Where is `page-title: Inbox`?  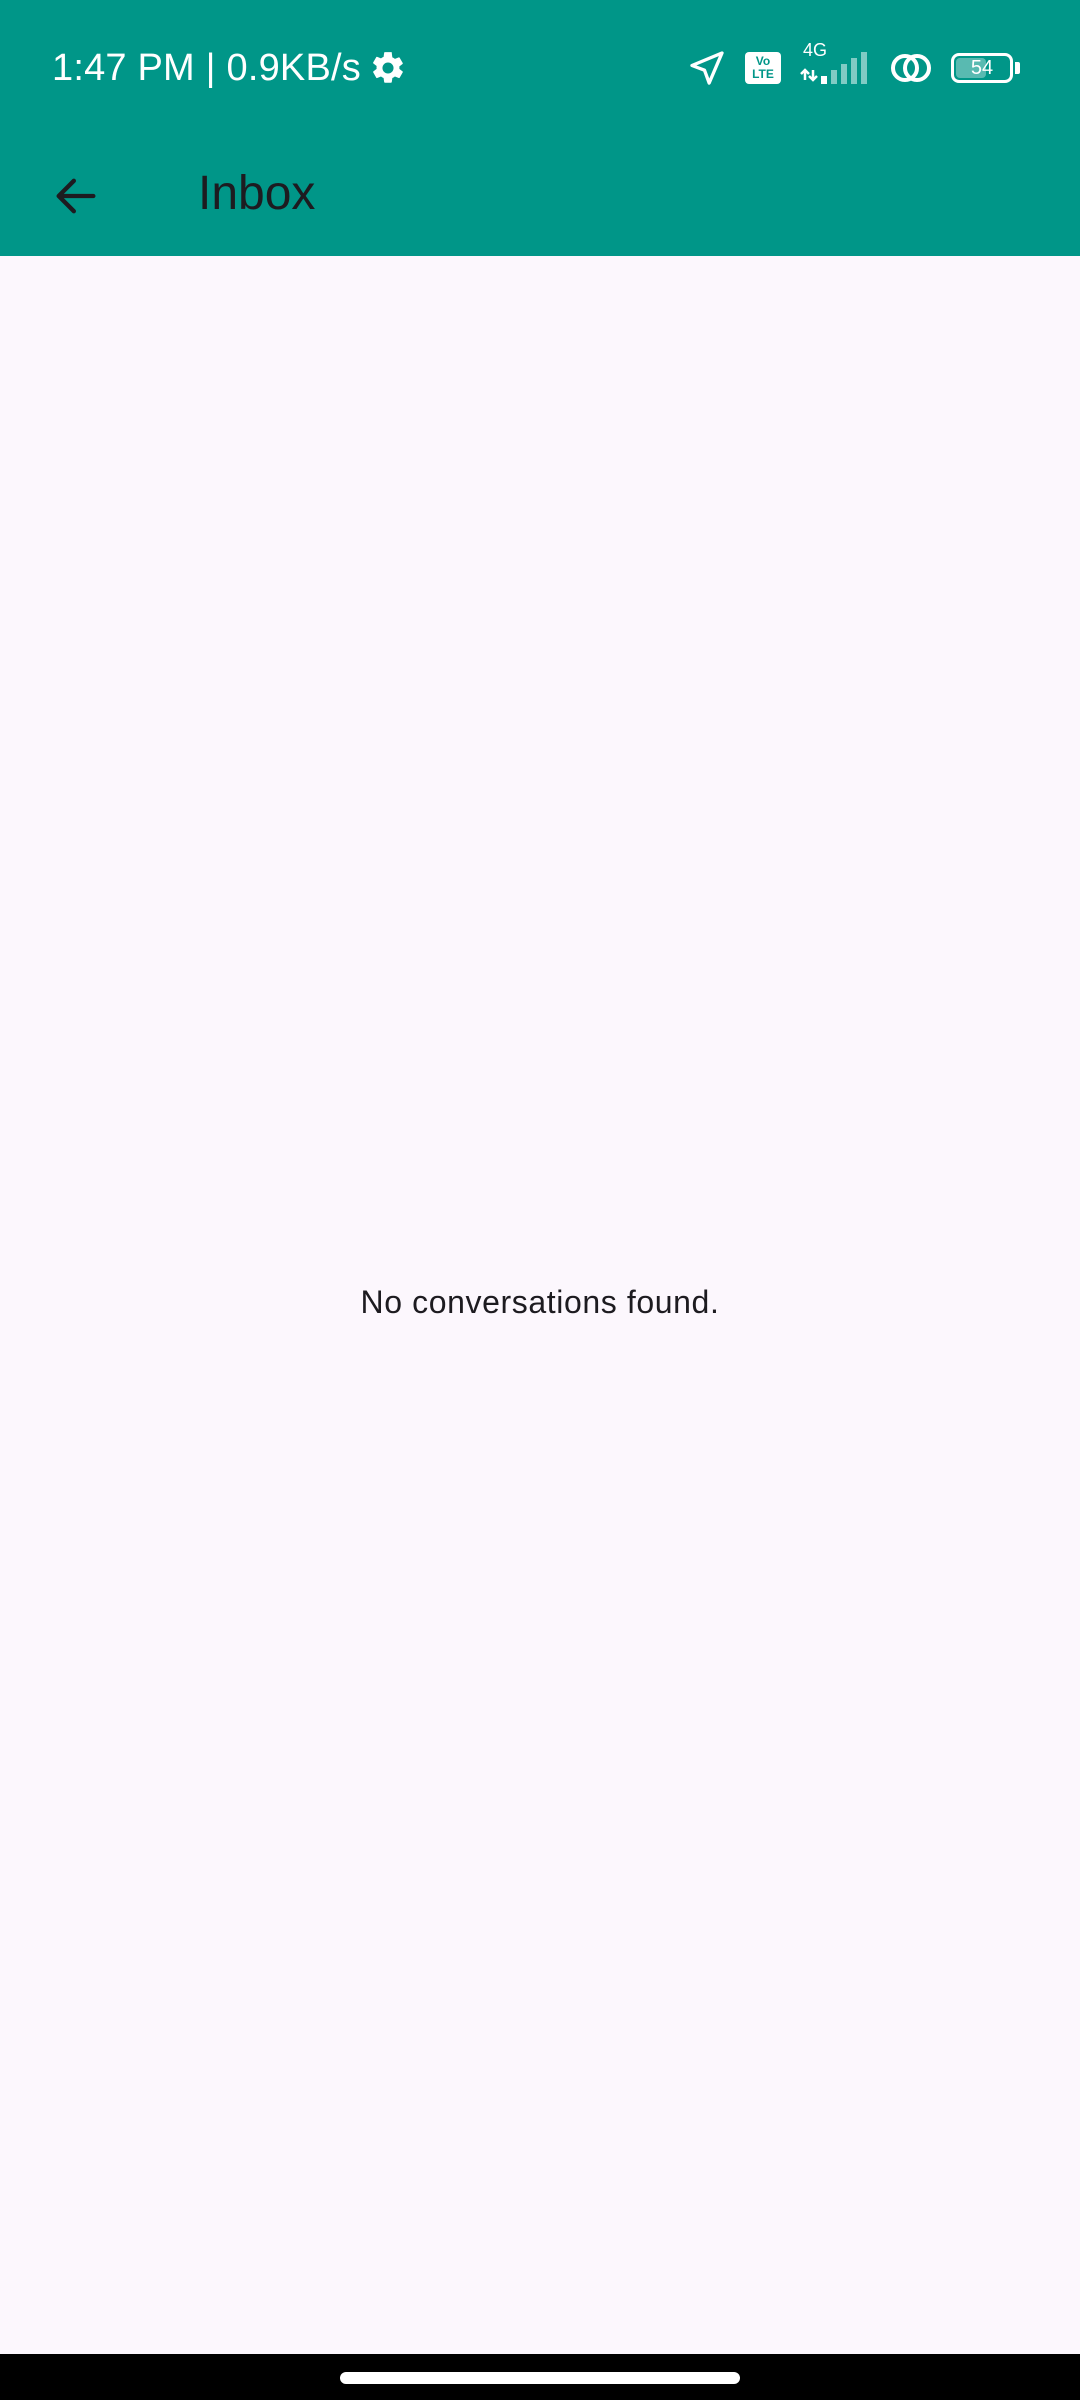
page-title: Inbox is located at coordinates (257, 193).